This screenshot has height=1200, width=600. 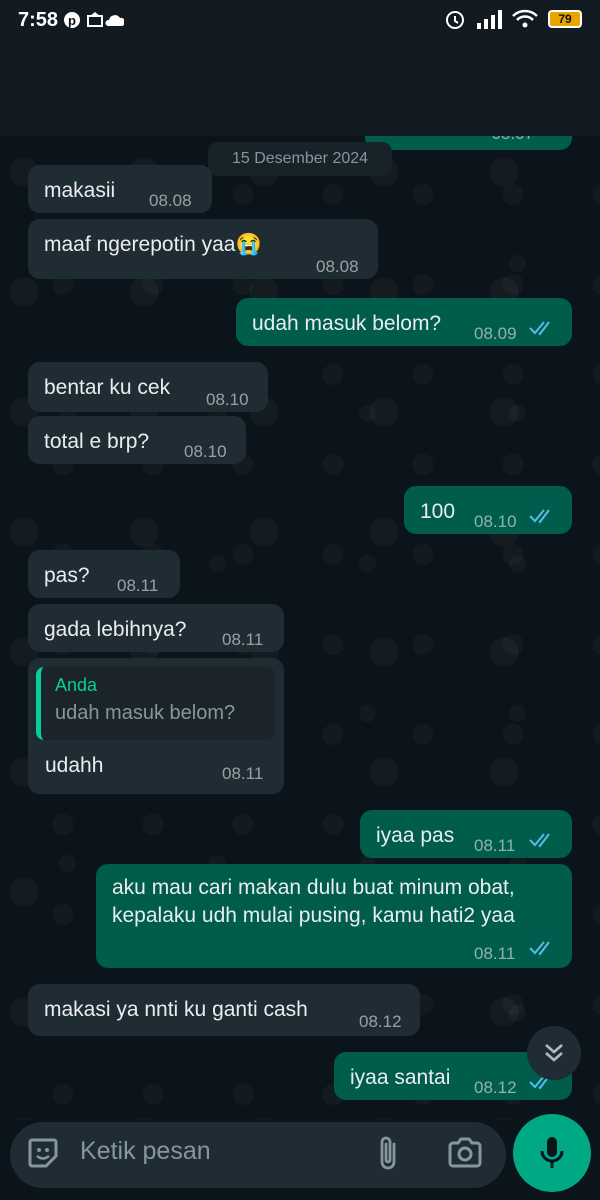 I want to click on message-text: iyaa santai, so click(x=400, y=1077).